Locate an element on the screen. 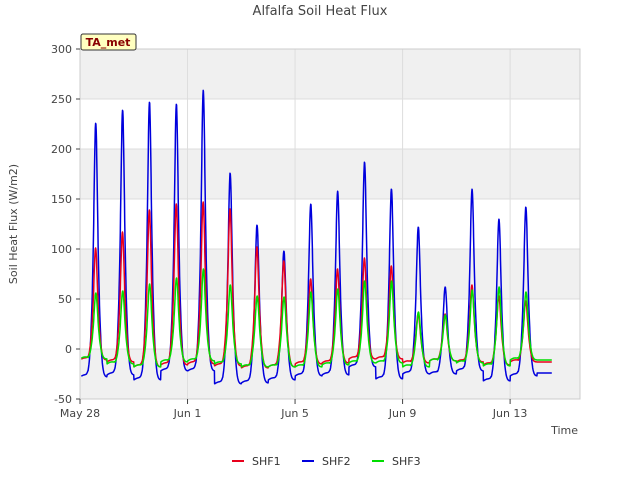 This screenshot has width=640, height=480. y-axis-label: Soil Heat Flux (W/m2) is located at coordinates (13, 224).